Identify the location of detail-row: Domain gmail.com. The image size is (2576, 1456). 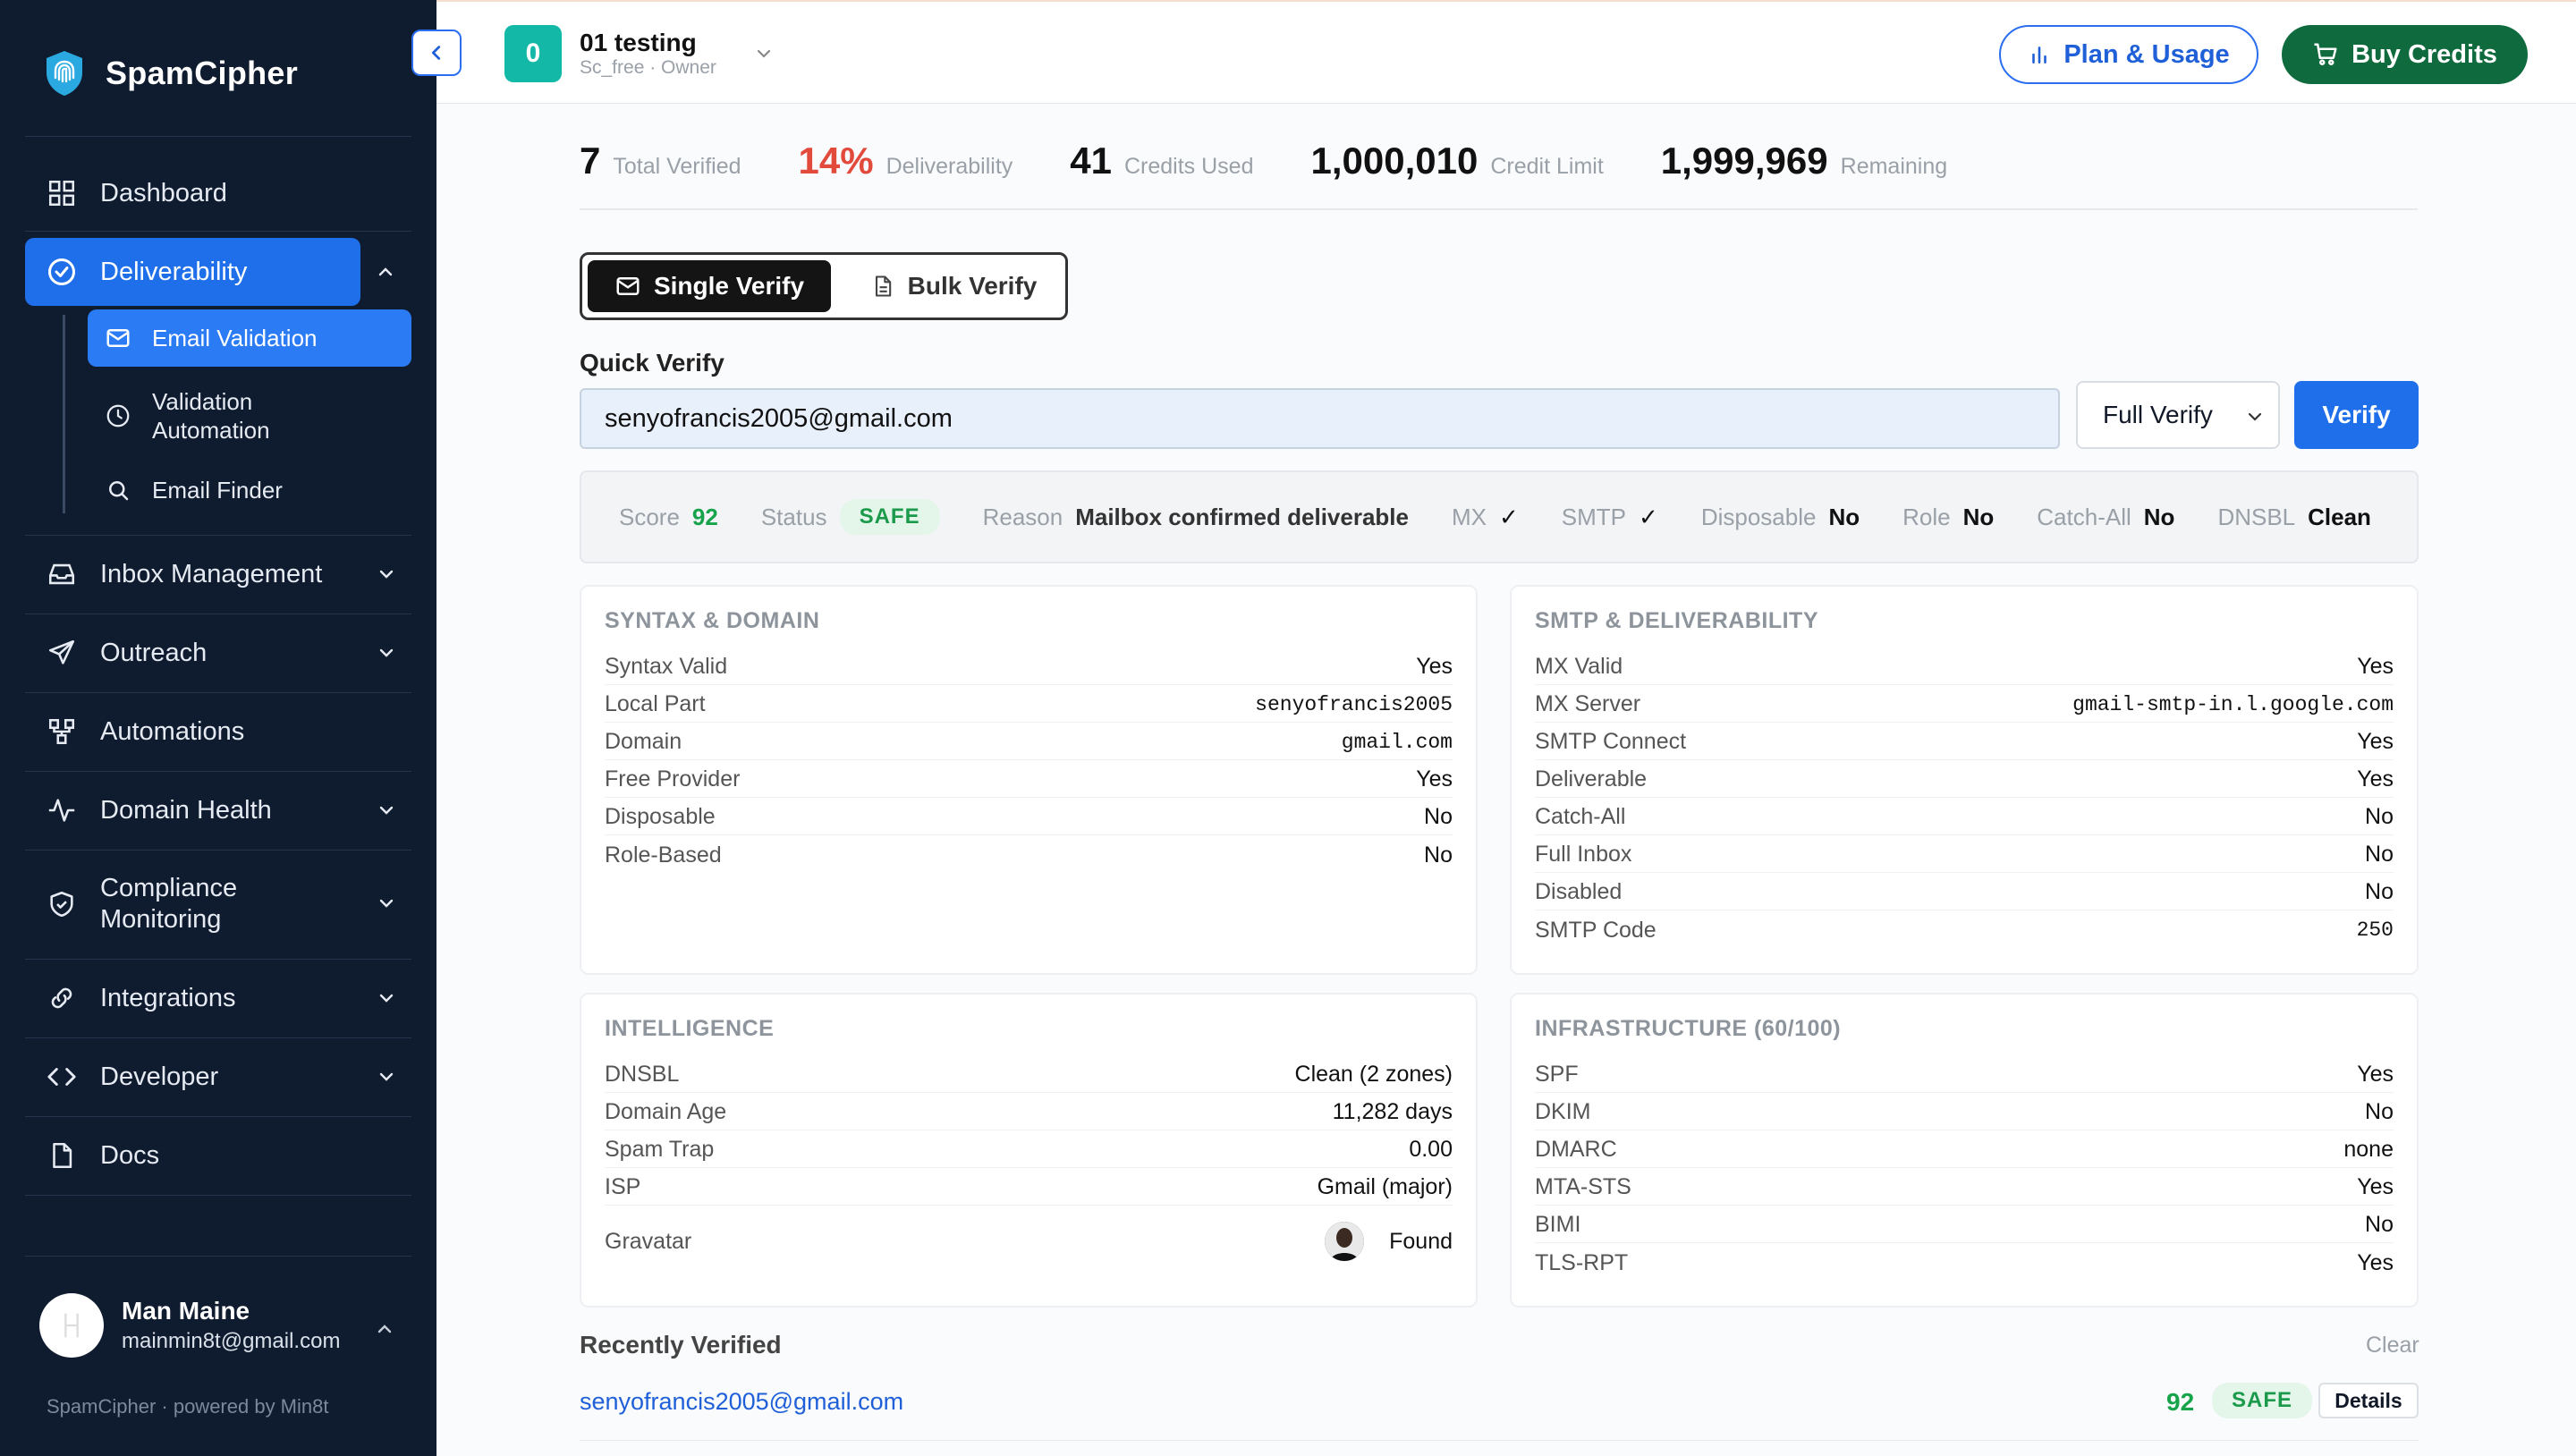
(1029, 742).